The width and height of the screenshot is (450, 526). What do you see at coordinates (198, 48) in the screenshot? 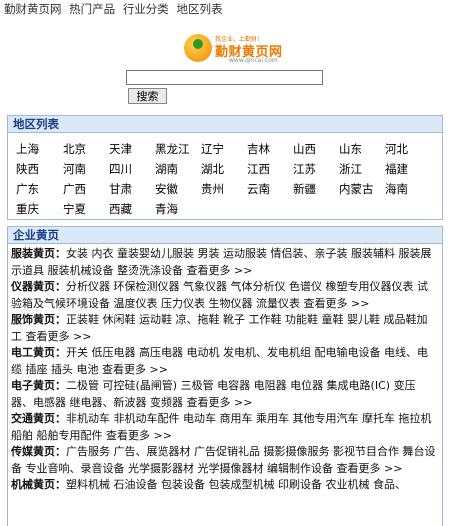
I see `logo-icon` at bounding box center [198, 48].